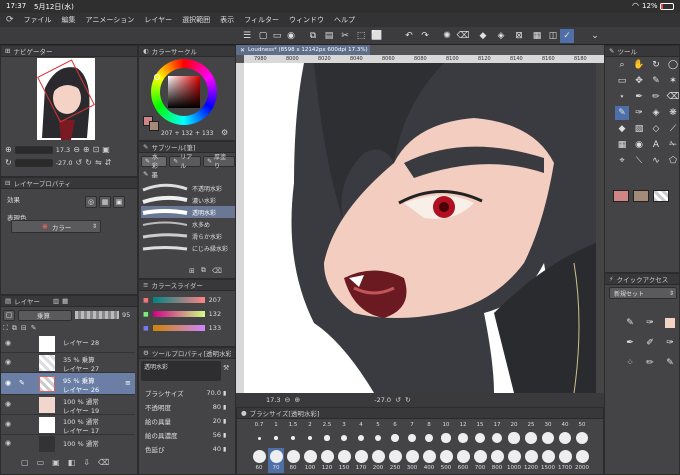 This screenshot has height=475, width=680. Describe the element at coordinates (656, 113) in the screenshot. I see `blend-tool-icon: ◈` at that location.